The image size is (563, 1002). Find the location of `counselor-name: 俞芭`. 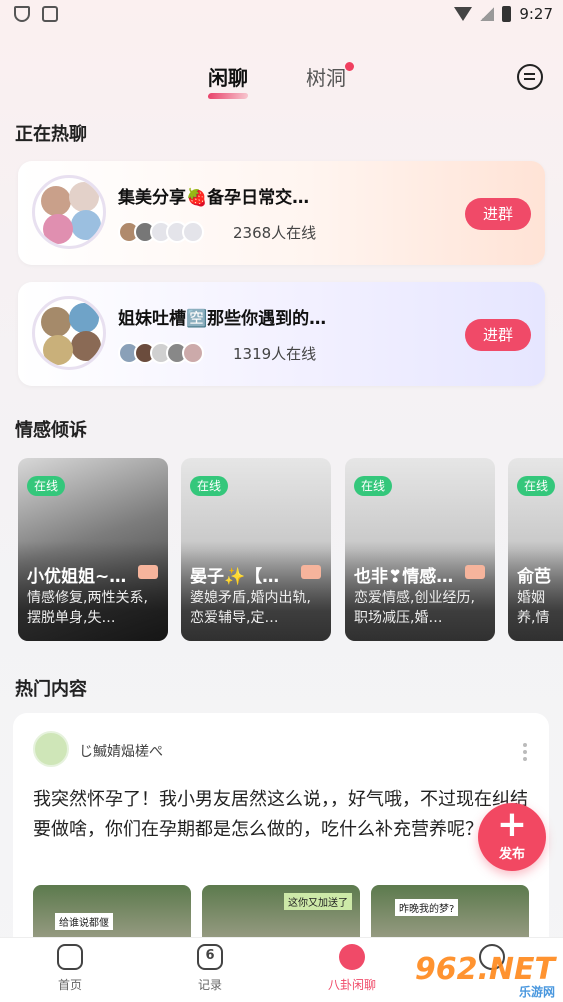

counselor-name: 俞芭 is located at coordinates (534, 577).